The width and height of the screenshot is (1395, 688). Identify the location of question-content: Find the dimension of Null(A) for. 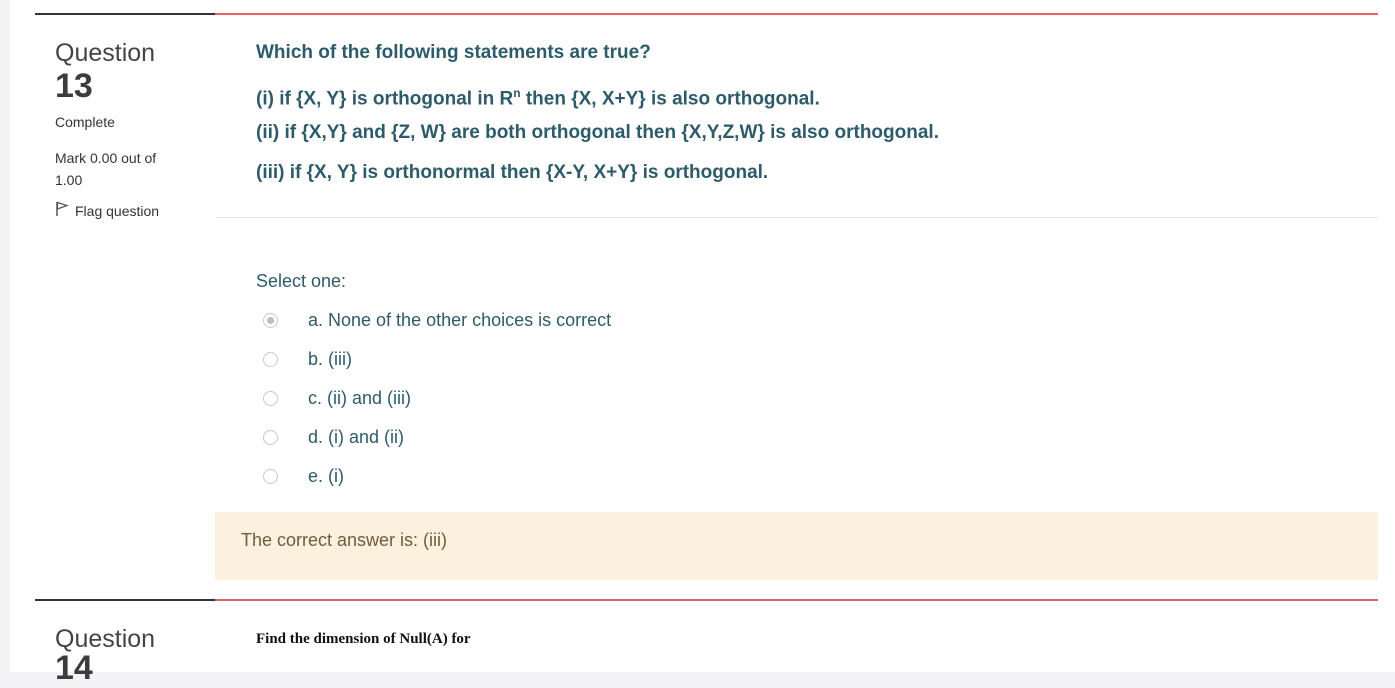
(796, 640).